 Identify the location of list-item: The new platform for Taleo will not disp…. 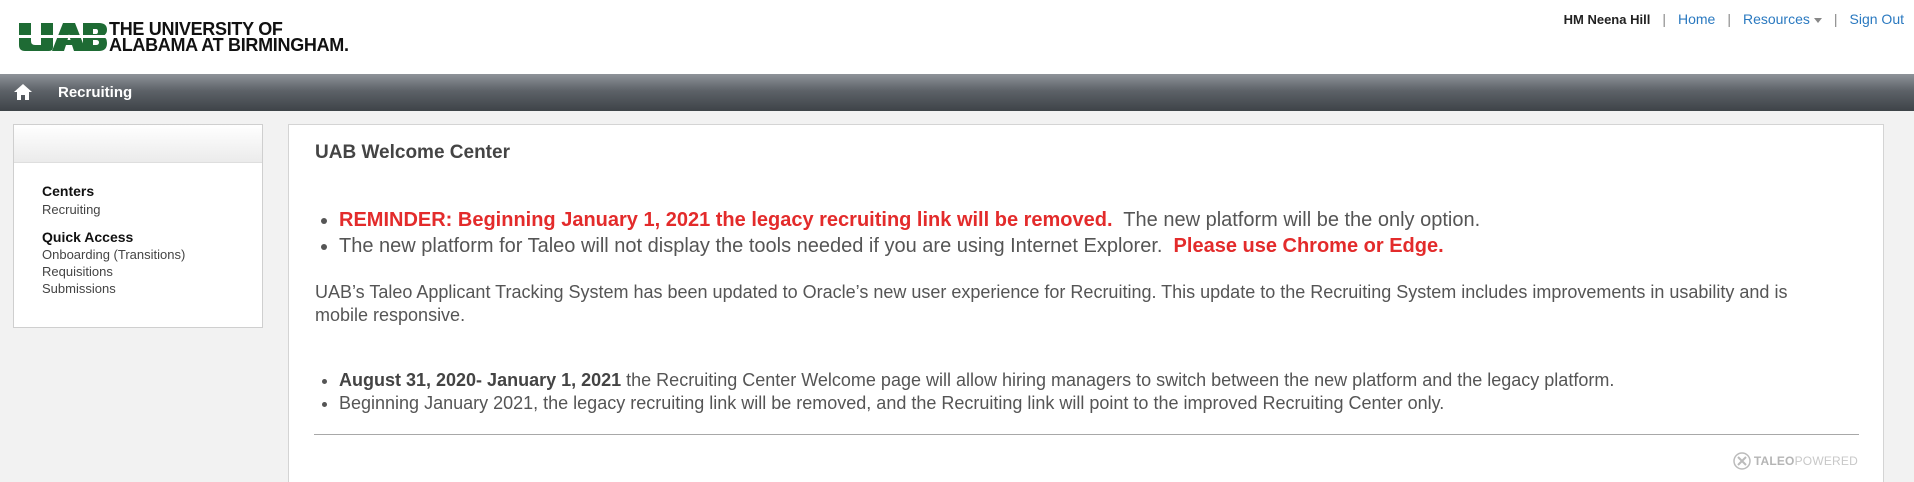
(909, 246).